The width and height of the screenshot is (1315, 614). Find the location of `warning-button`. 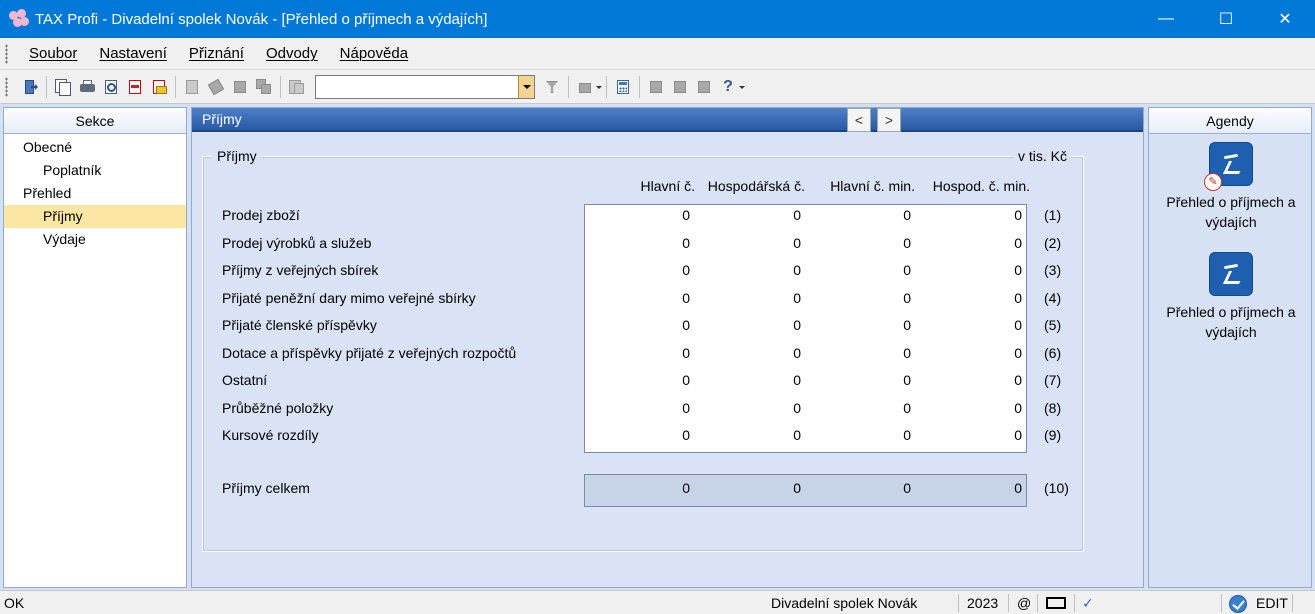

warning-button is located at coordinates (680, 87).